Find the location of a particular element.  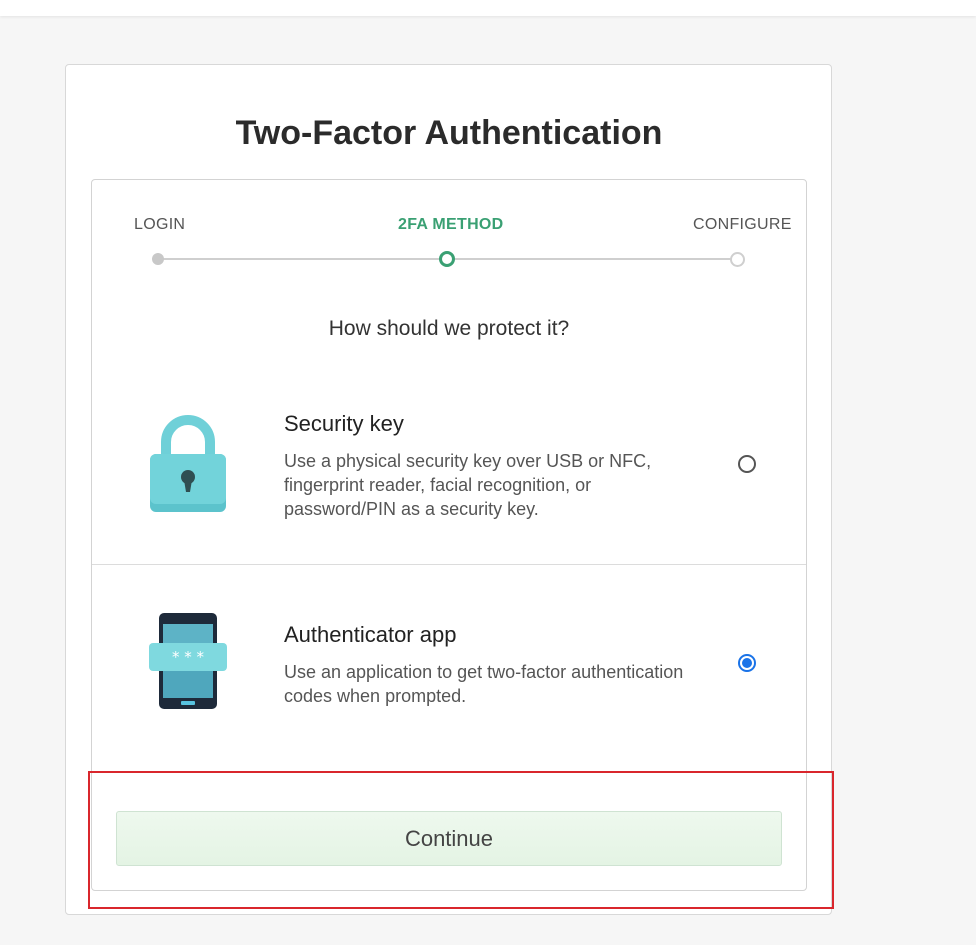

security-key-radio is located at coordinates (747, 464).